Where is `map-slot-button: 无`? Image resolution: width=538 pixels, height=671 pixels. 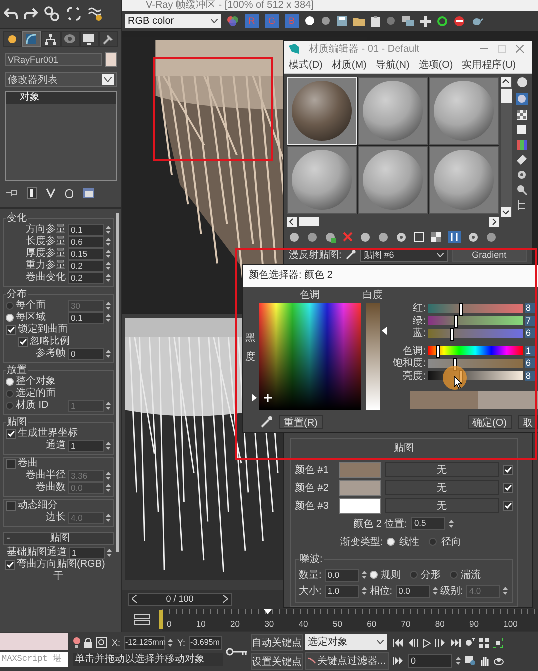 map-slot-button: 无 is located at coordinates (442, 469).